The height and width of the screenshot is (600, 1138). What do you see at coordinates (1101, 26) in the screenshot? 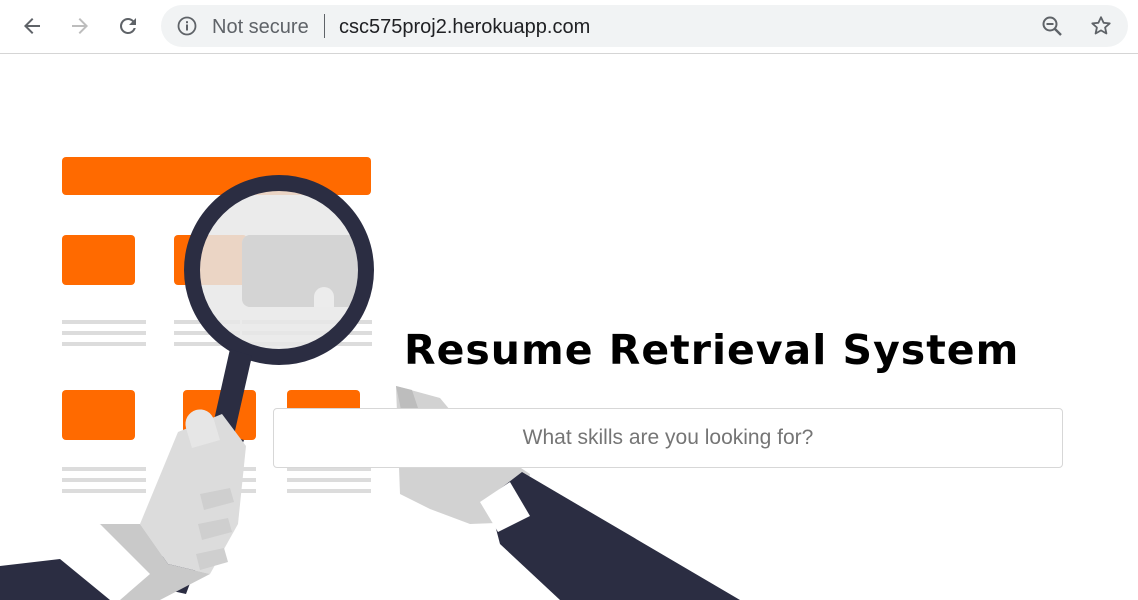
I see `star-icon` at bounding box center [1101, 26].